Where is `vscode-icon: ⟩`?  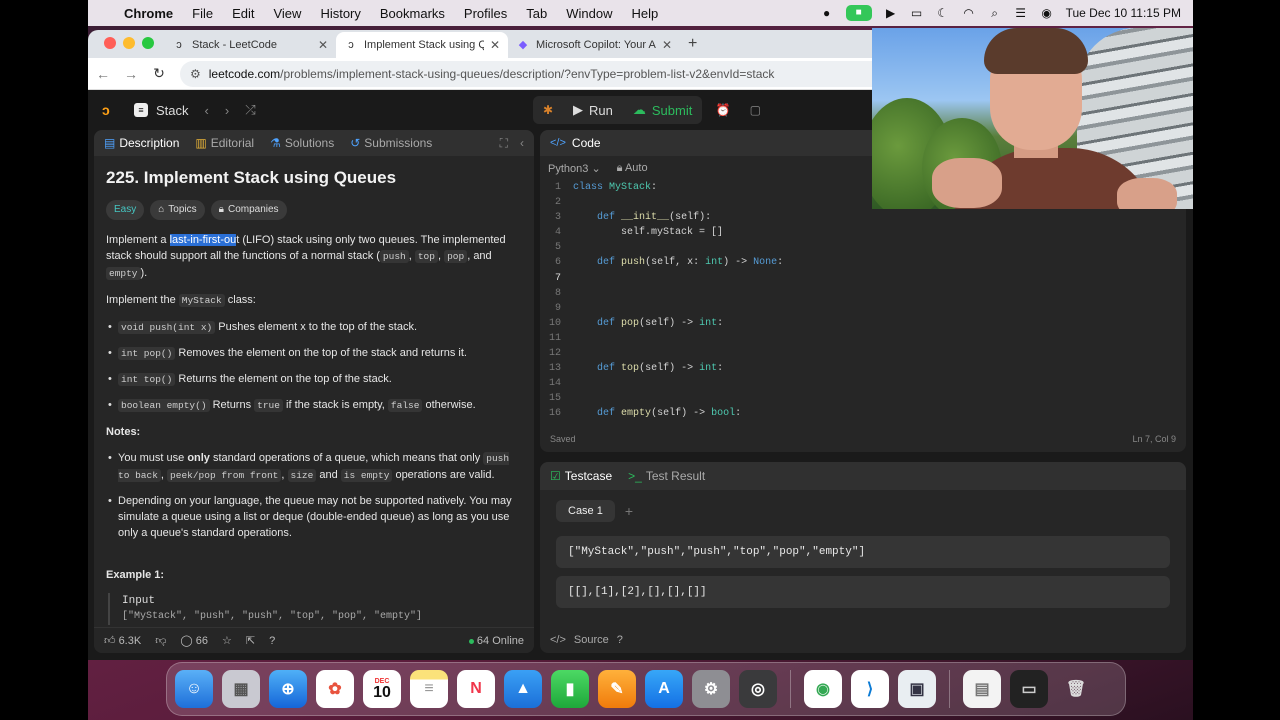 vscode-icon: ⟩ is located at coordinates (870, 689).